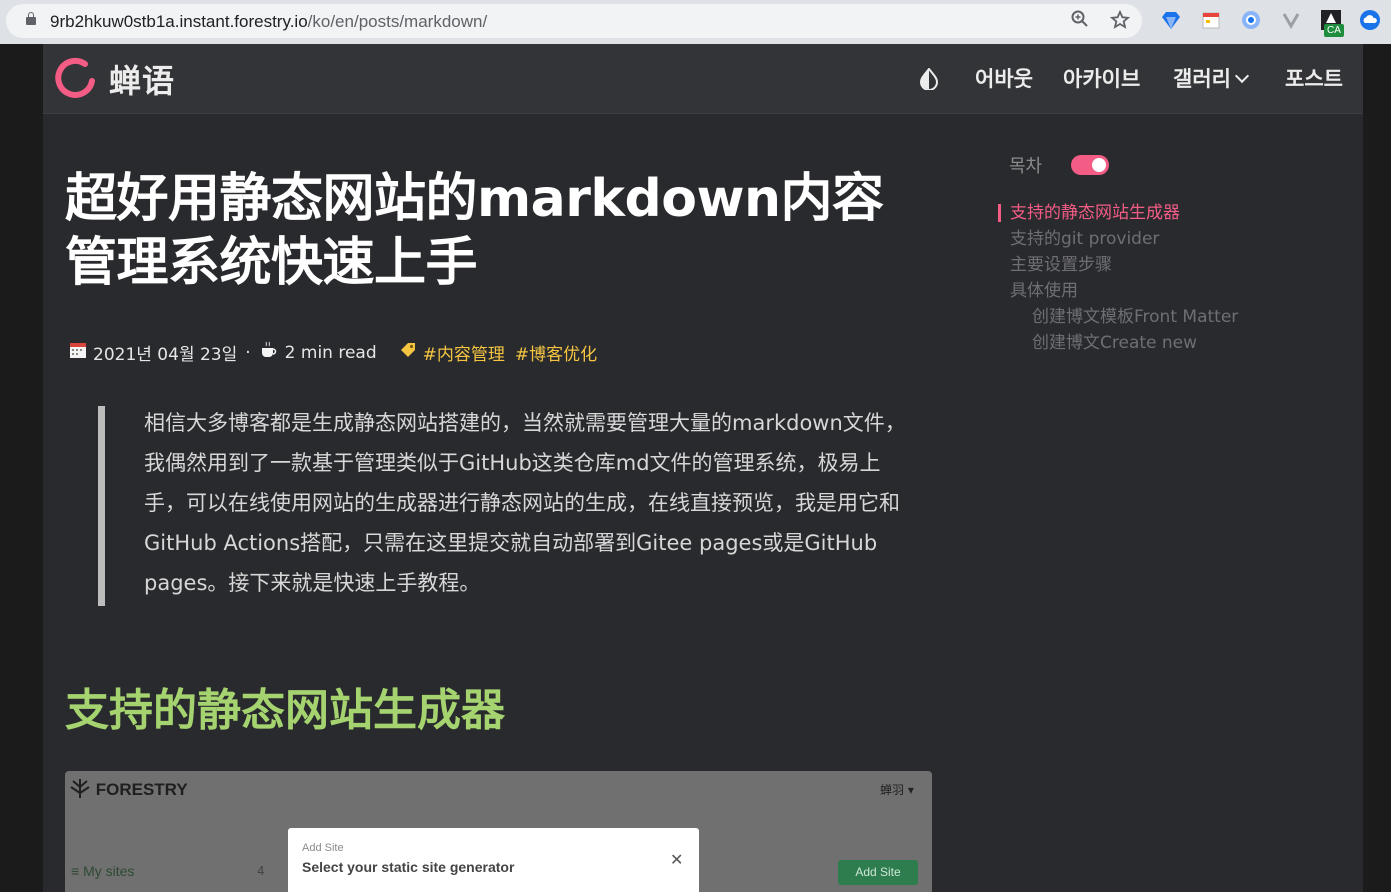  I want to click on my-sites-link: ≡ My sites, so click(103, 871).